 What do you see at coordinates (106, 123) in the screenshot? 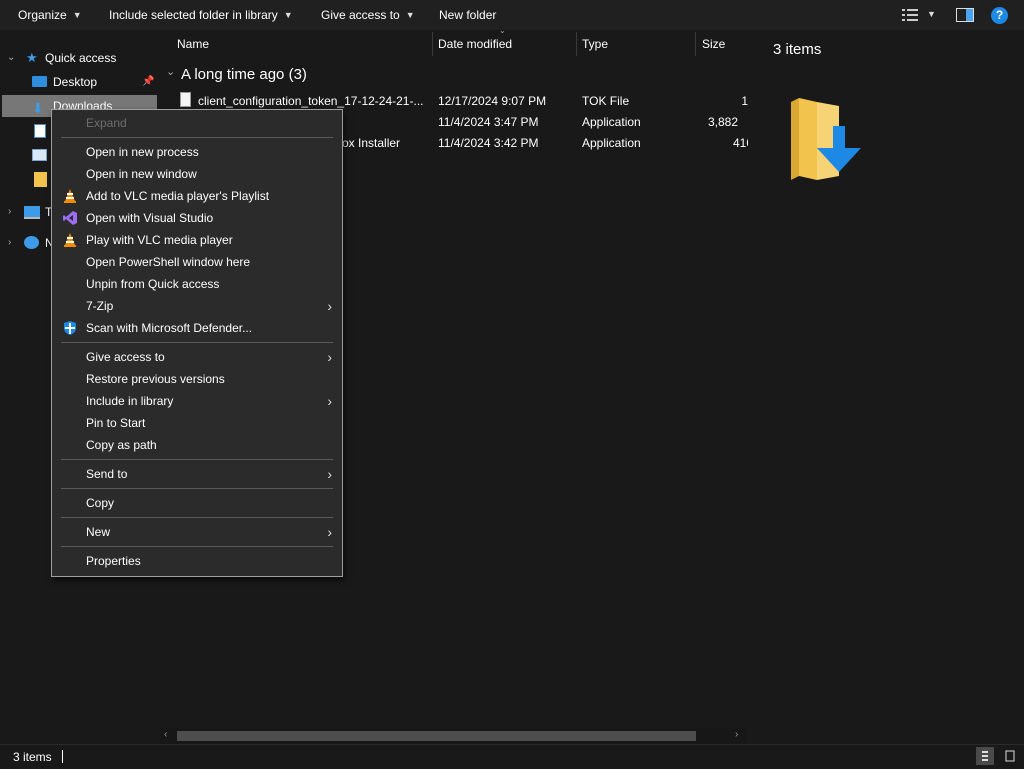
I see `menu-item-label: Expand` at bounding box center [106, 123].